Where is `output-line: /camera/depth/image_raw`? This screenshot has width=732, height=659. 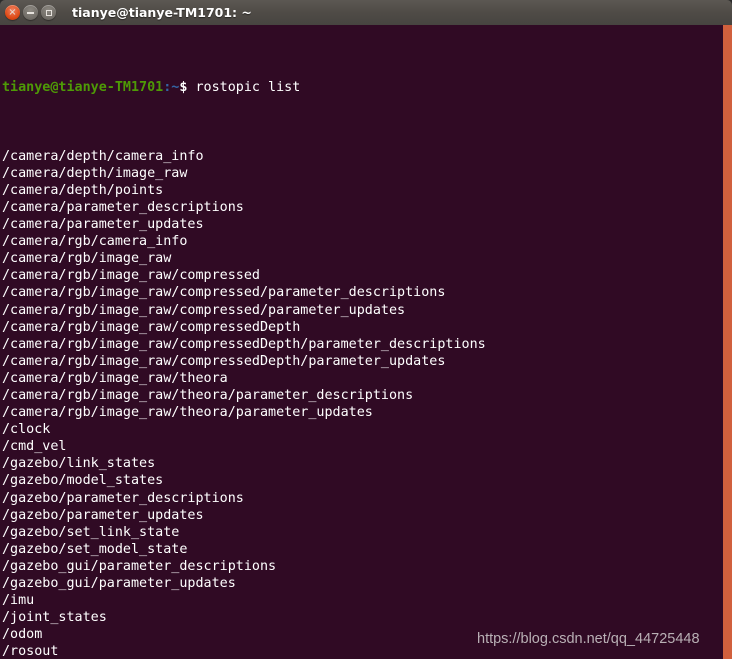
output-line: /camera/depth/image_raw is located at coordinates (95, 173).